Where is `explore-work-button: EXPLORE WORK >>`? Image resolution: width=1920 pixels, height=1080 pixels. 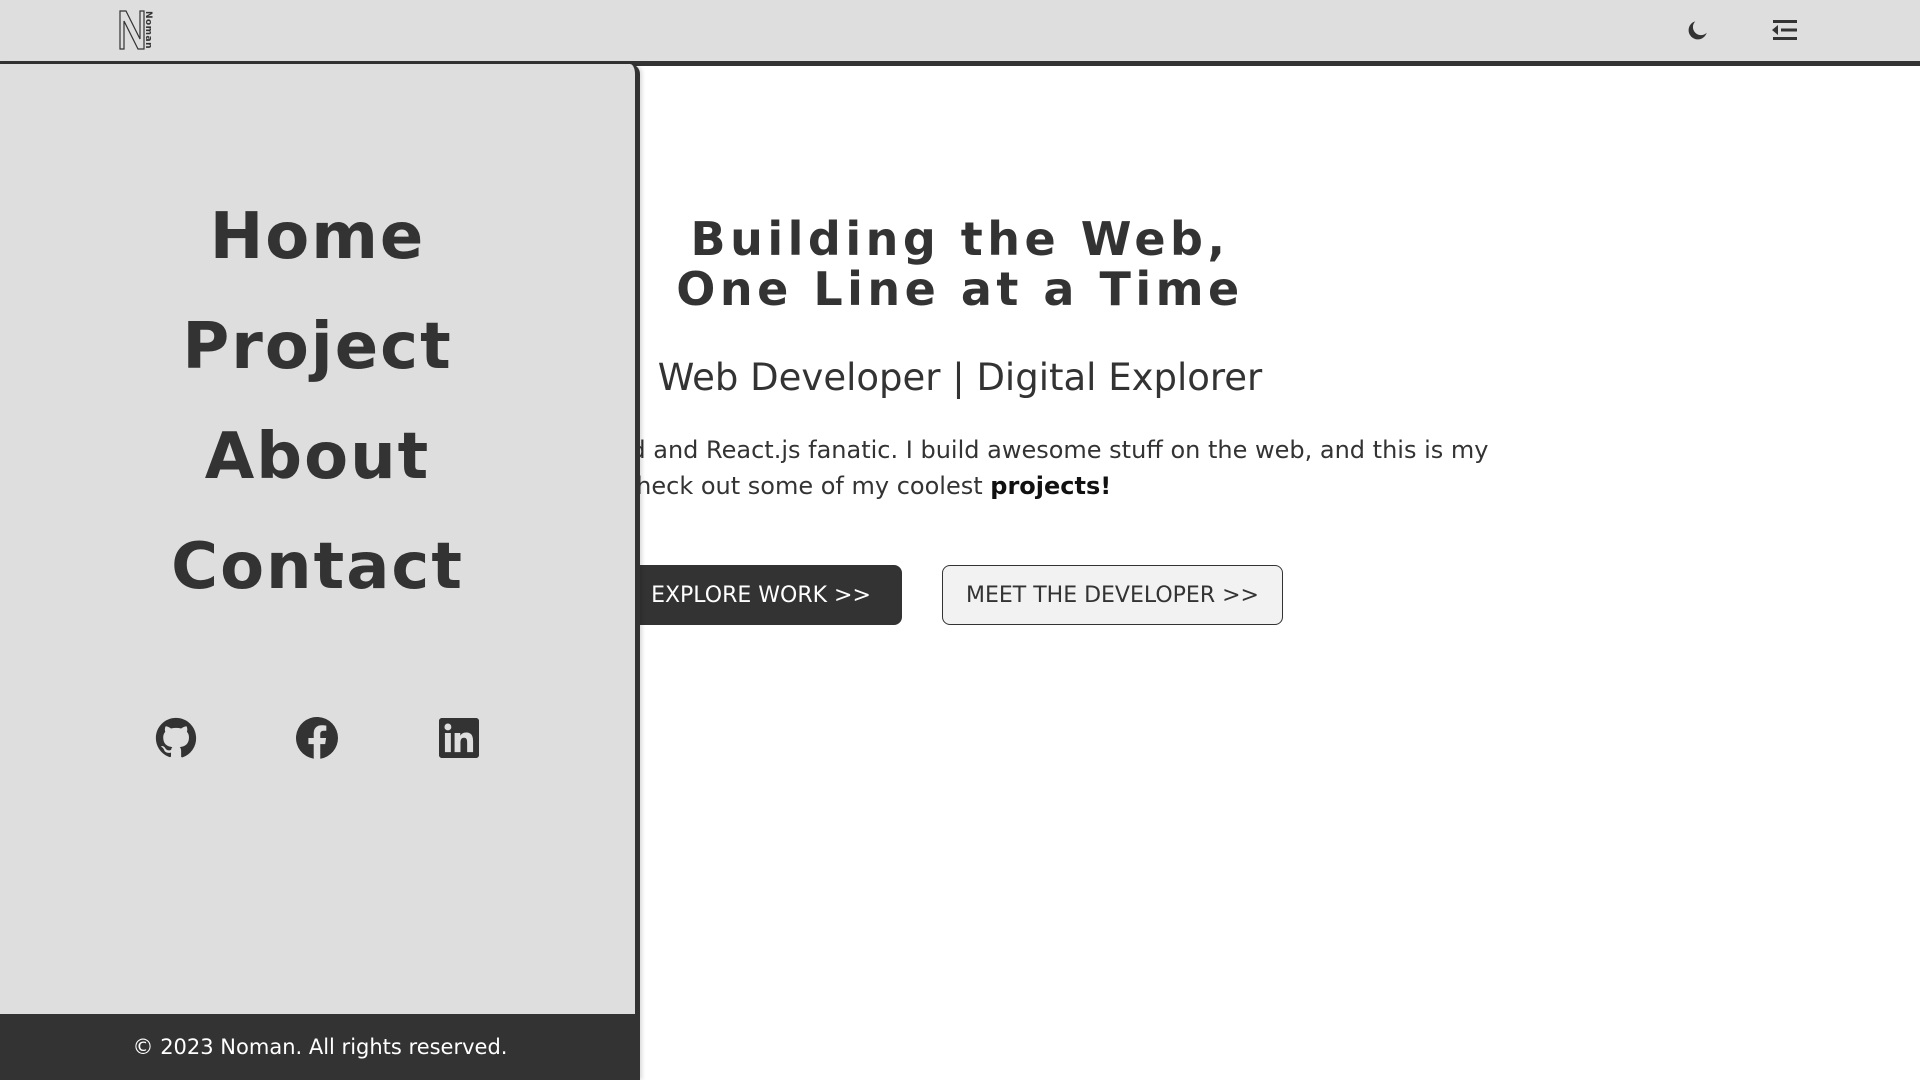
explore-work-button: EXPLORE WORK >> is located at coordinates (761, 595).